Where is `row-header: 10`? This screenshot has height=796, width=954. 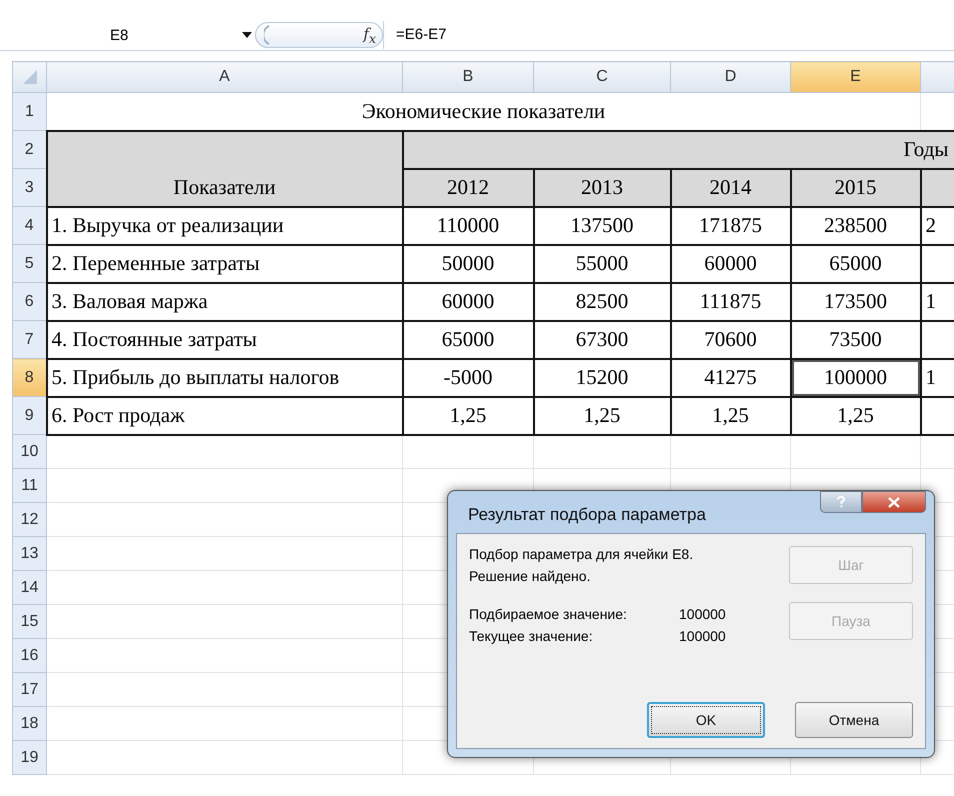 row-header: 10 is located at coordinates (29, 451).